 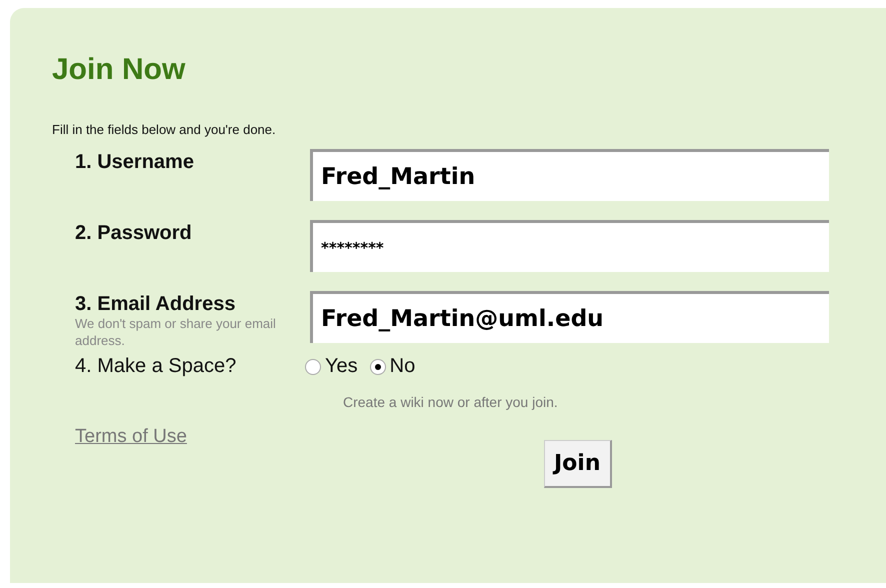 I want to click on field-label: 4. Make a Space?, so click(x=155, y=366).